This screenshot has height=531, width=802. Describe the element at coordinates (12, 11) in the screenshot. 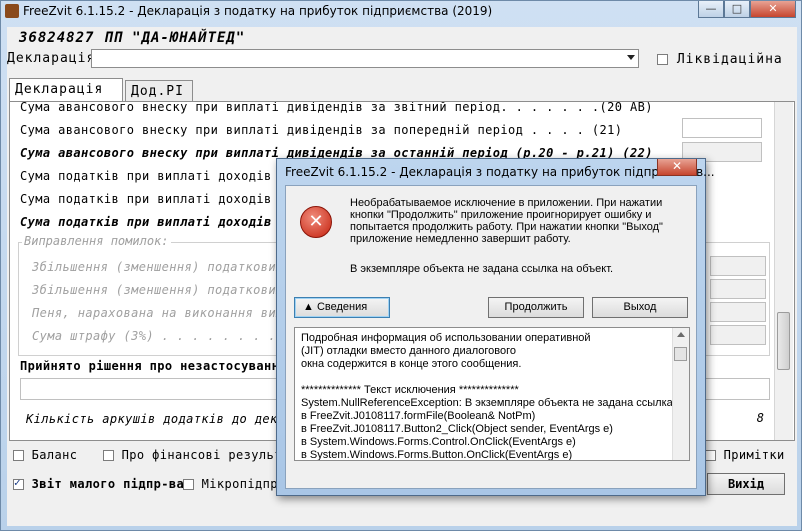

I see `app-icon` at that location.